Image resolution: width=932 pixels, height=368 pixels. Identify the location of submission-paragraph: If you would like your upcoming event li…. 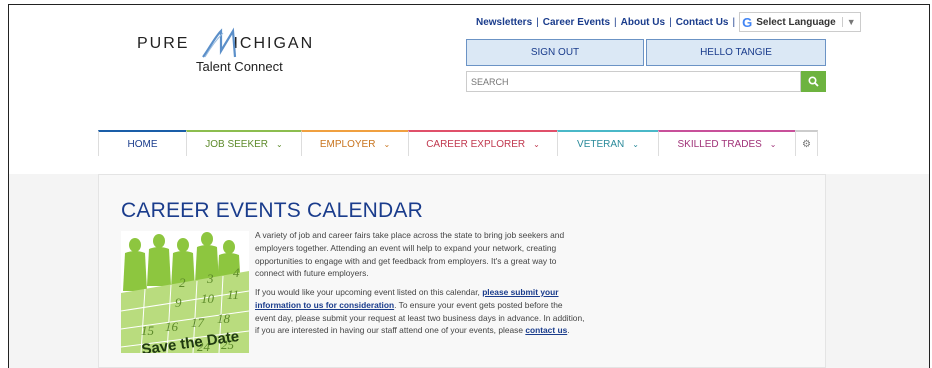
(420, 311).